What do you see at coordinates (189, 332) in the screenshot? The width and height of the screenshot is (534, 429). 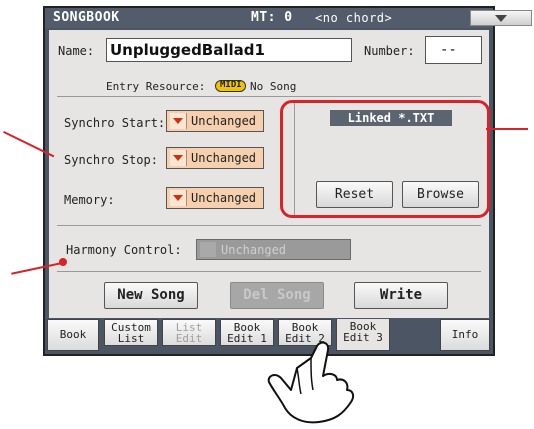 I see `tab-list-edit: List Edit` at bounding box center [189, 332].